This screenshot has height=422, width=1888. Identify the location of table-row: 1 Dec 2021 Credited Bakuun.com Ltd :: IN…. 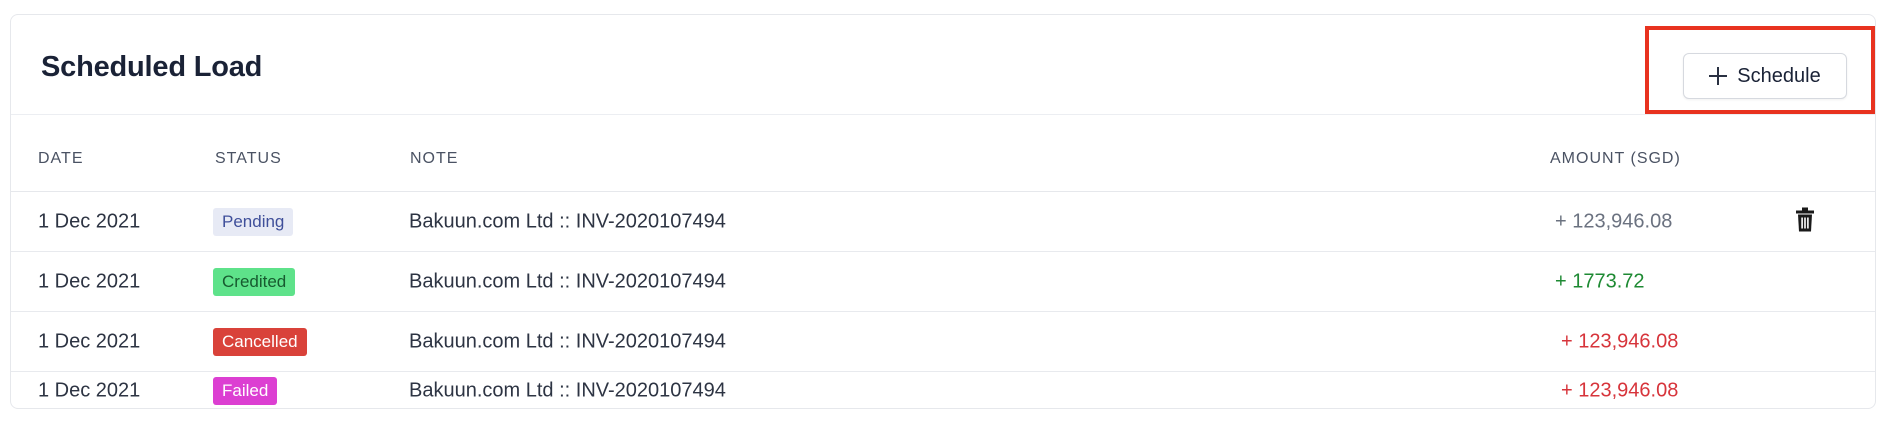
(943, 282).